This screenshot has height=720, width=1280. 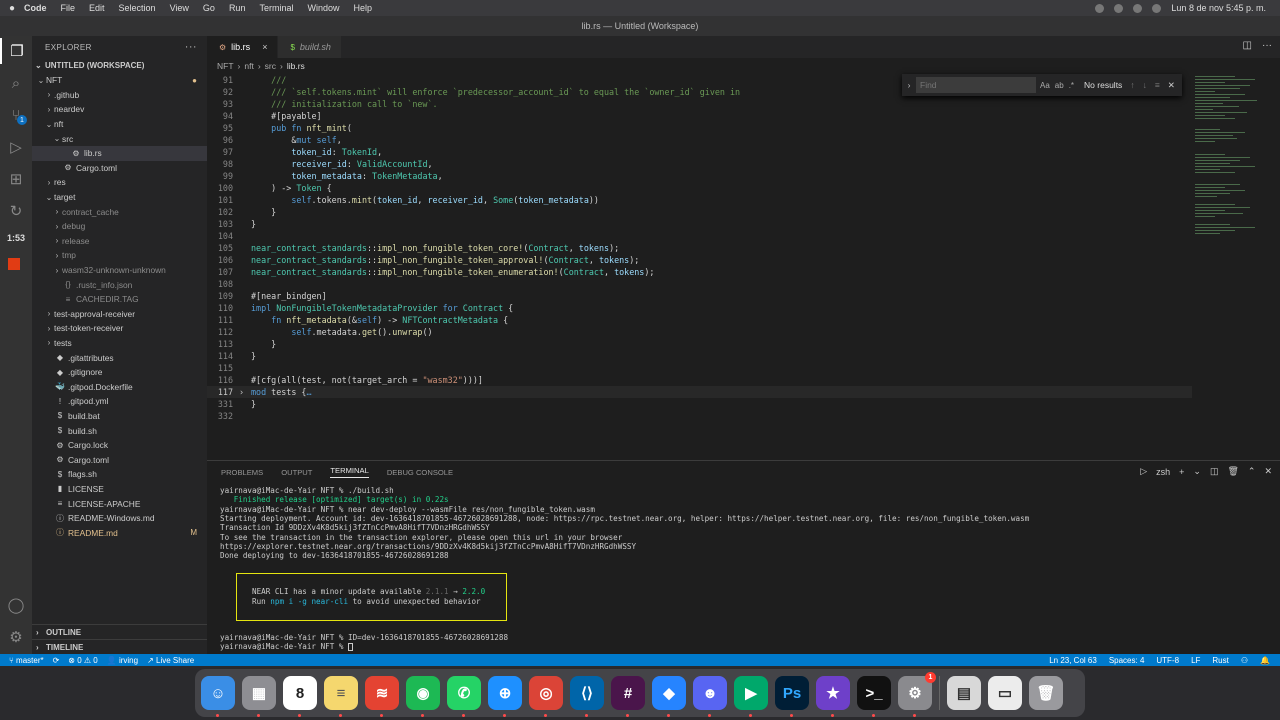 What do you see at coordinates (1071, 85) in the screenshot?
I see `regex-toggle: .*` at bounding box center [1071, 85].